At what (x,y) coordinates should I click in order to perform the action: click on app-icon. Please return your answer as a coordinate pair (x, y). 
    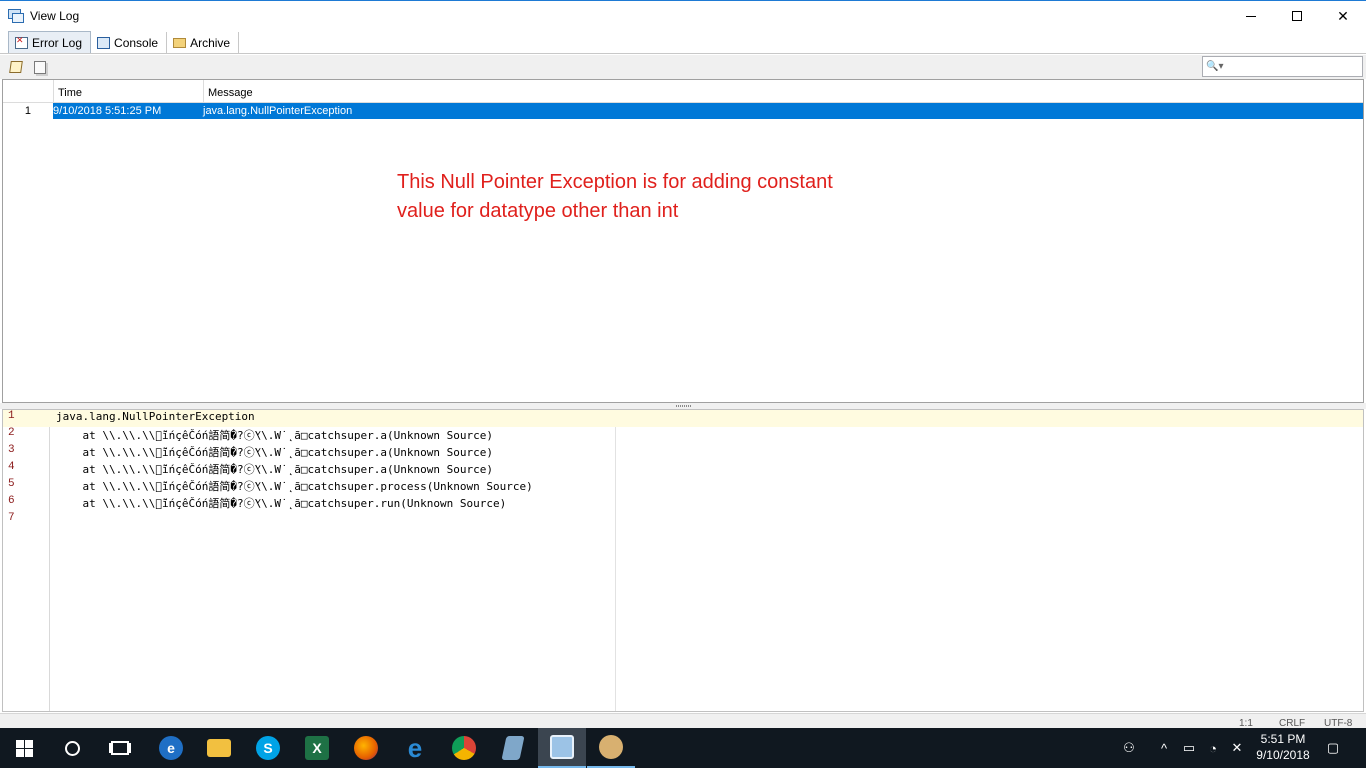
    Looking at the image, I should click on (513, 748).